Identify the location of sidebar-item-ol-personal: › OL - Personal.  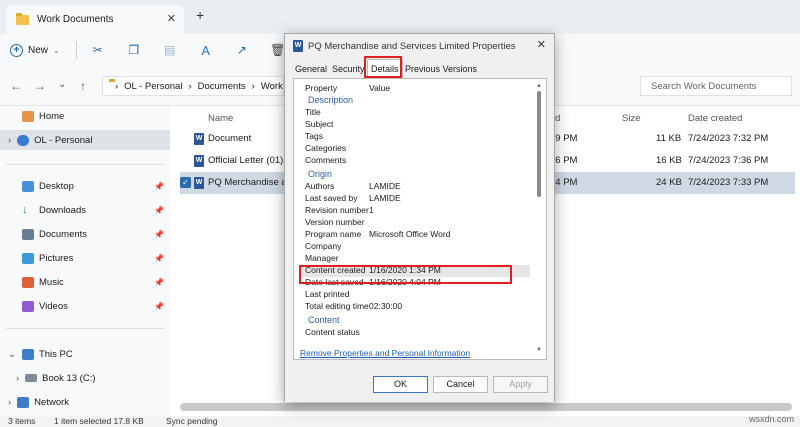
(85, 140).